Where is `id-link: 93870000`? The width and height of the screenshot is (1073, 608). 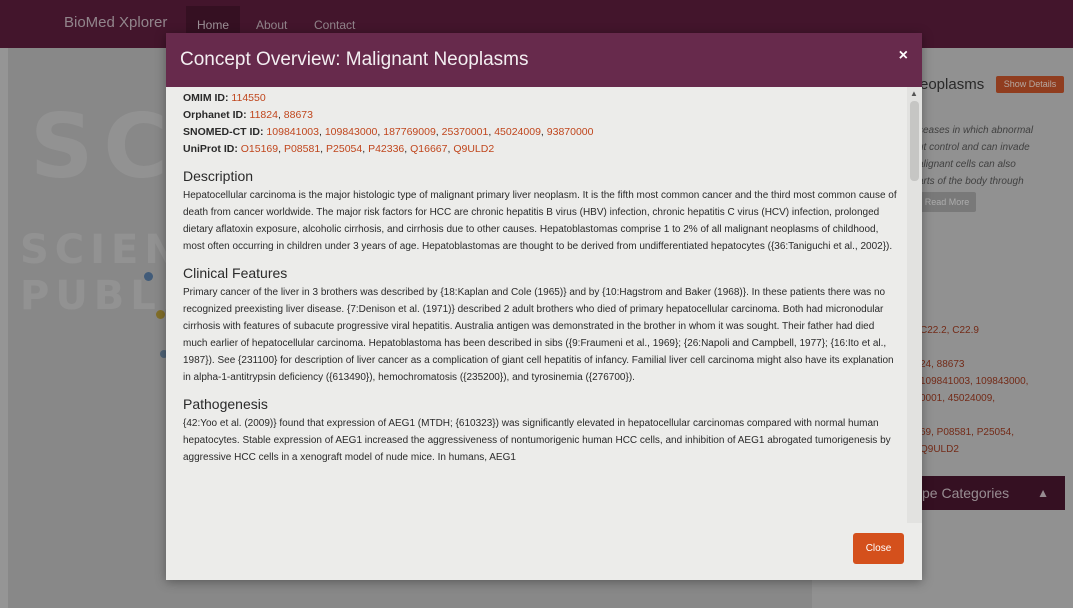 id-link: 93870000 is located at coordinates (570, 132).